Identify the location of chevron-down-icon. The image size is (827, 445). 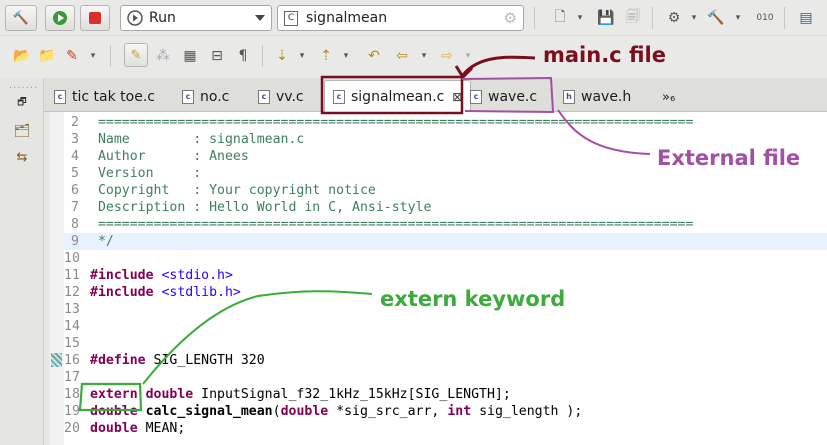
(260, 18).